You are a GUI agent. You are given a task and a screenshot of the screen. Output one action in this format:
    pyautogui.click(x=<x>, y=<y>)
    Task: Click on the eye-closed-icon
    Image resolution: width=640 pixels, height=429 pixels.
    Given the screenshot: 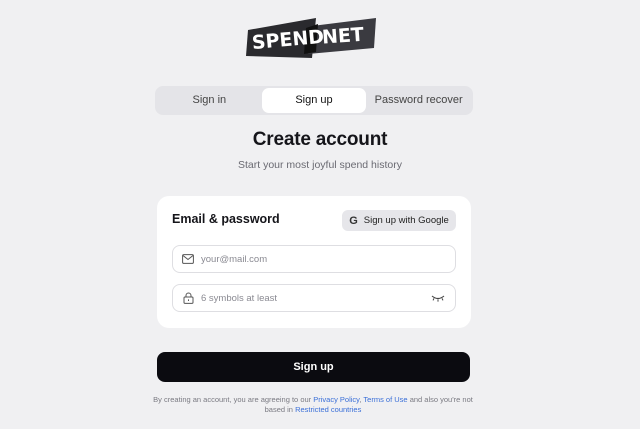 What is the action you would take?
    pyautogui.click(x=438, y=298)
    